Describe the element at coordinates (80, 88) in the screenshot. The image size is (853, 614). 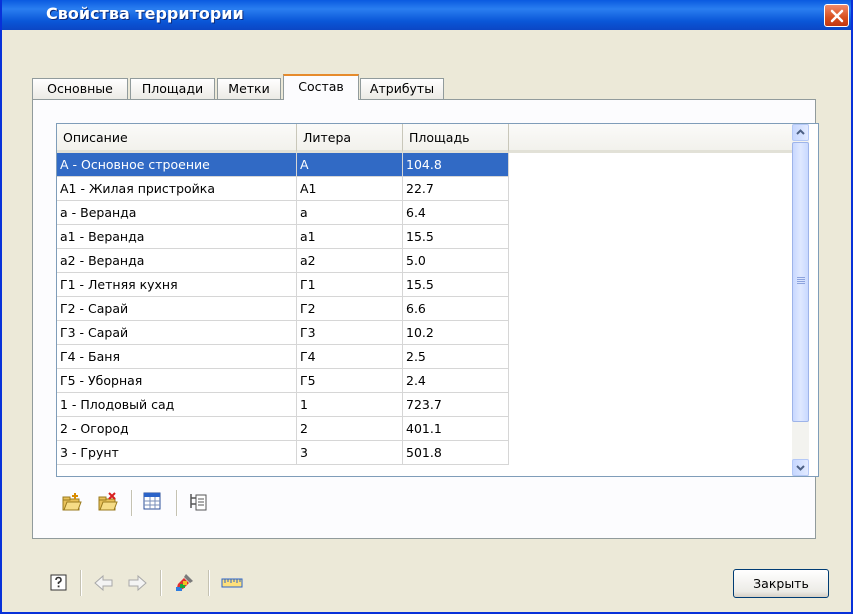
I see `tab-main: Основные` at that location.